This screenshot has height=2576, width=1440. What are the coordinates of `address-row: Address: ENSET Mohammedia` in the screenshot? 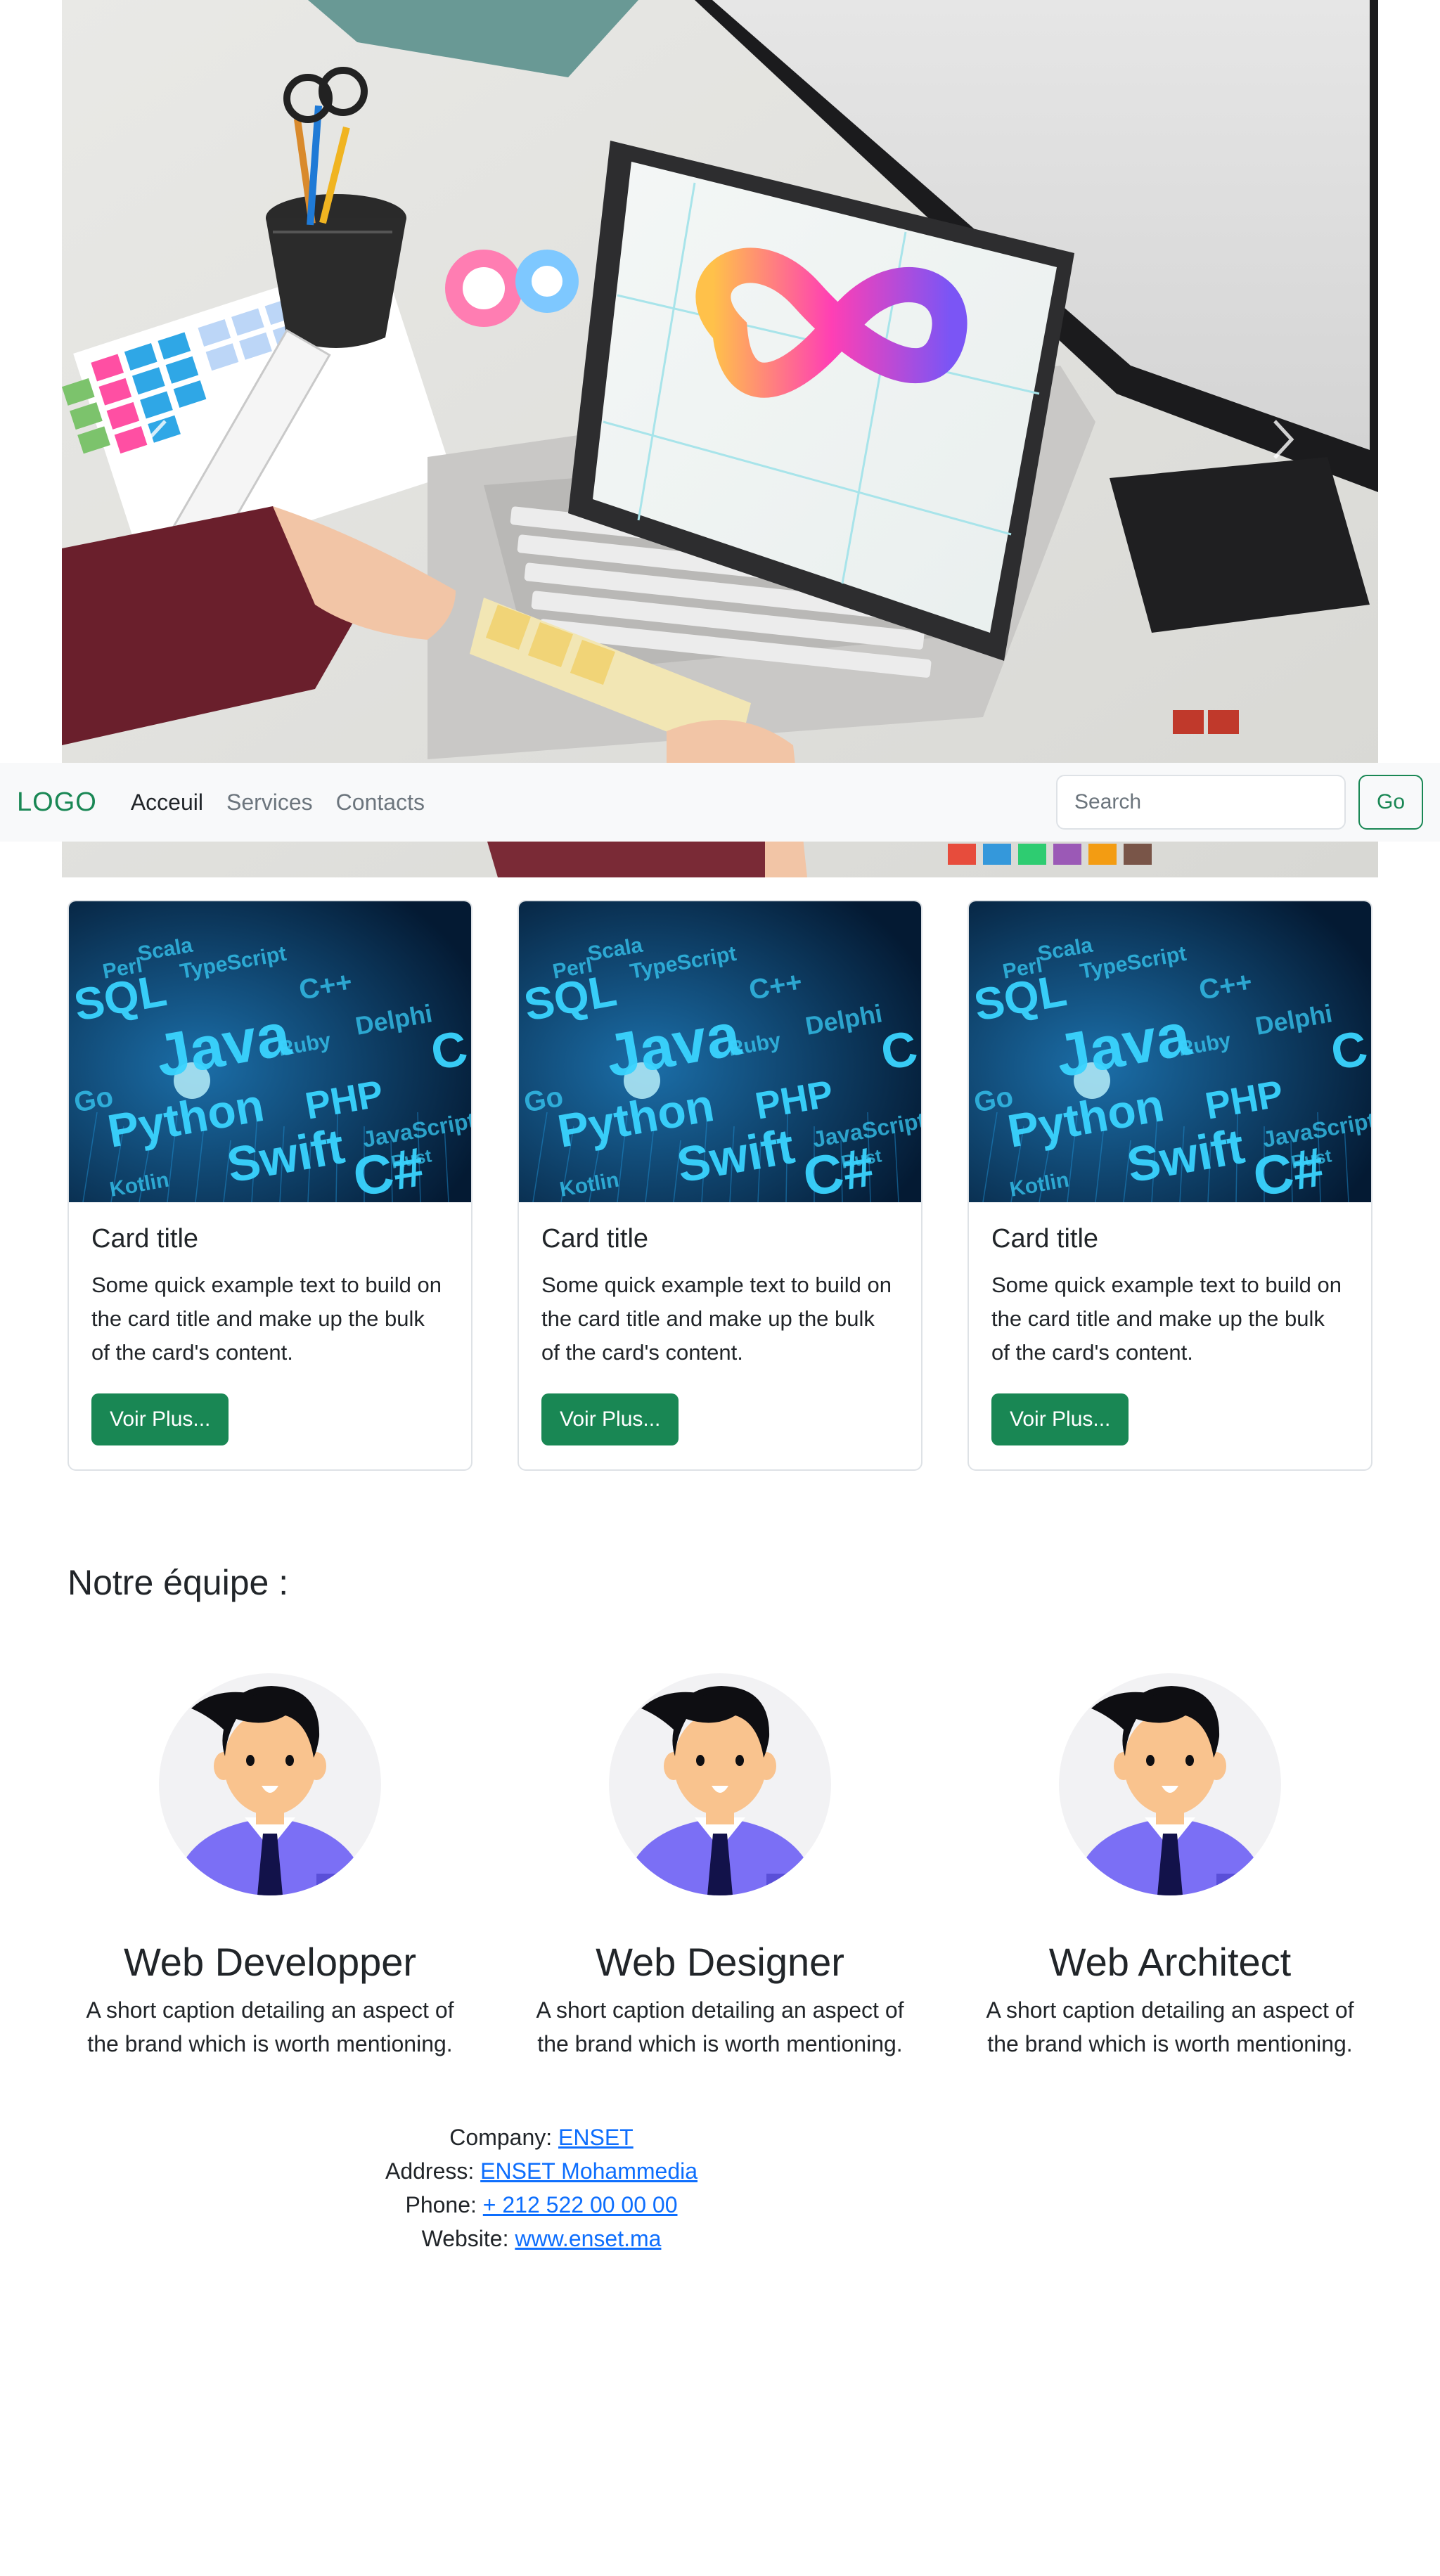 It's located at (541, 2171).